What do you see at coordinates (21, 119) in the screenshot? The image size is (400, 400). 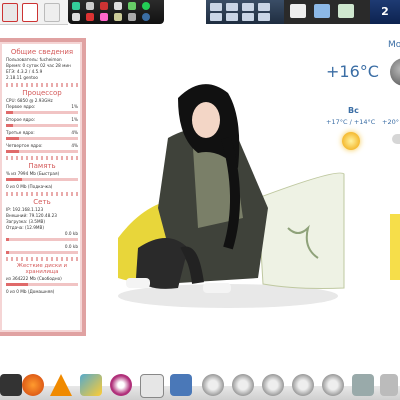 I see `cpu-core-label: Второе ядро:` at bounding box center [21, 119].